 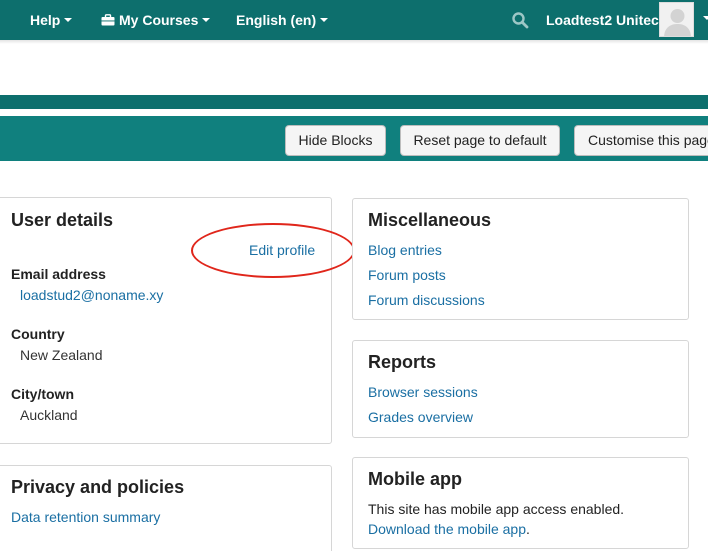 I want to click on city-label: City/town, so click(x=42, y=394).